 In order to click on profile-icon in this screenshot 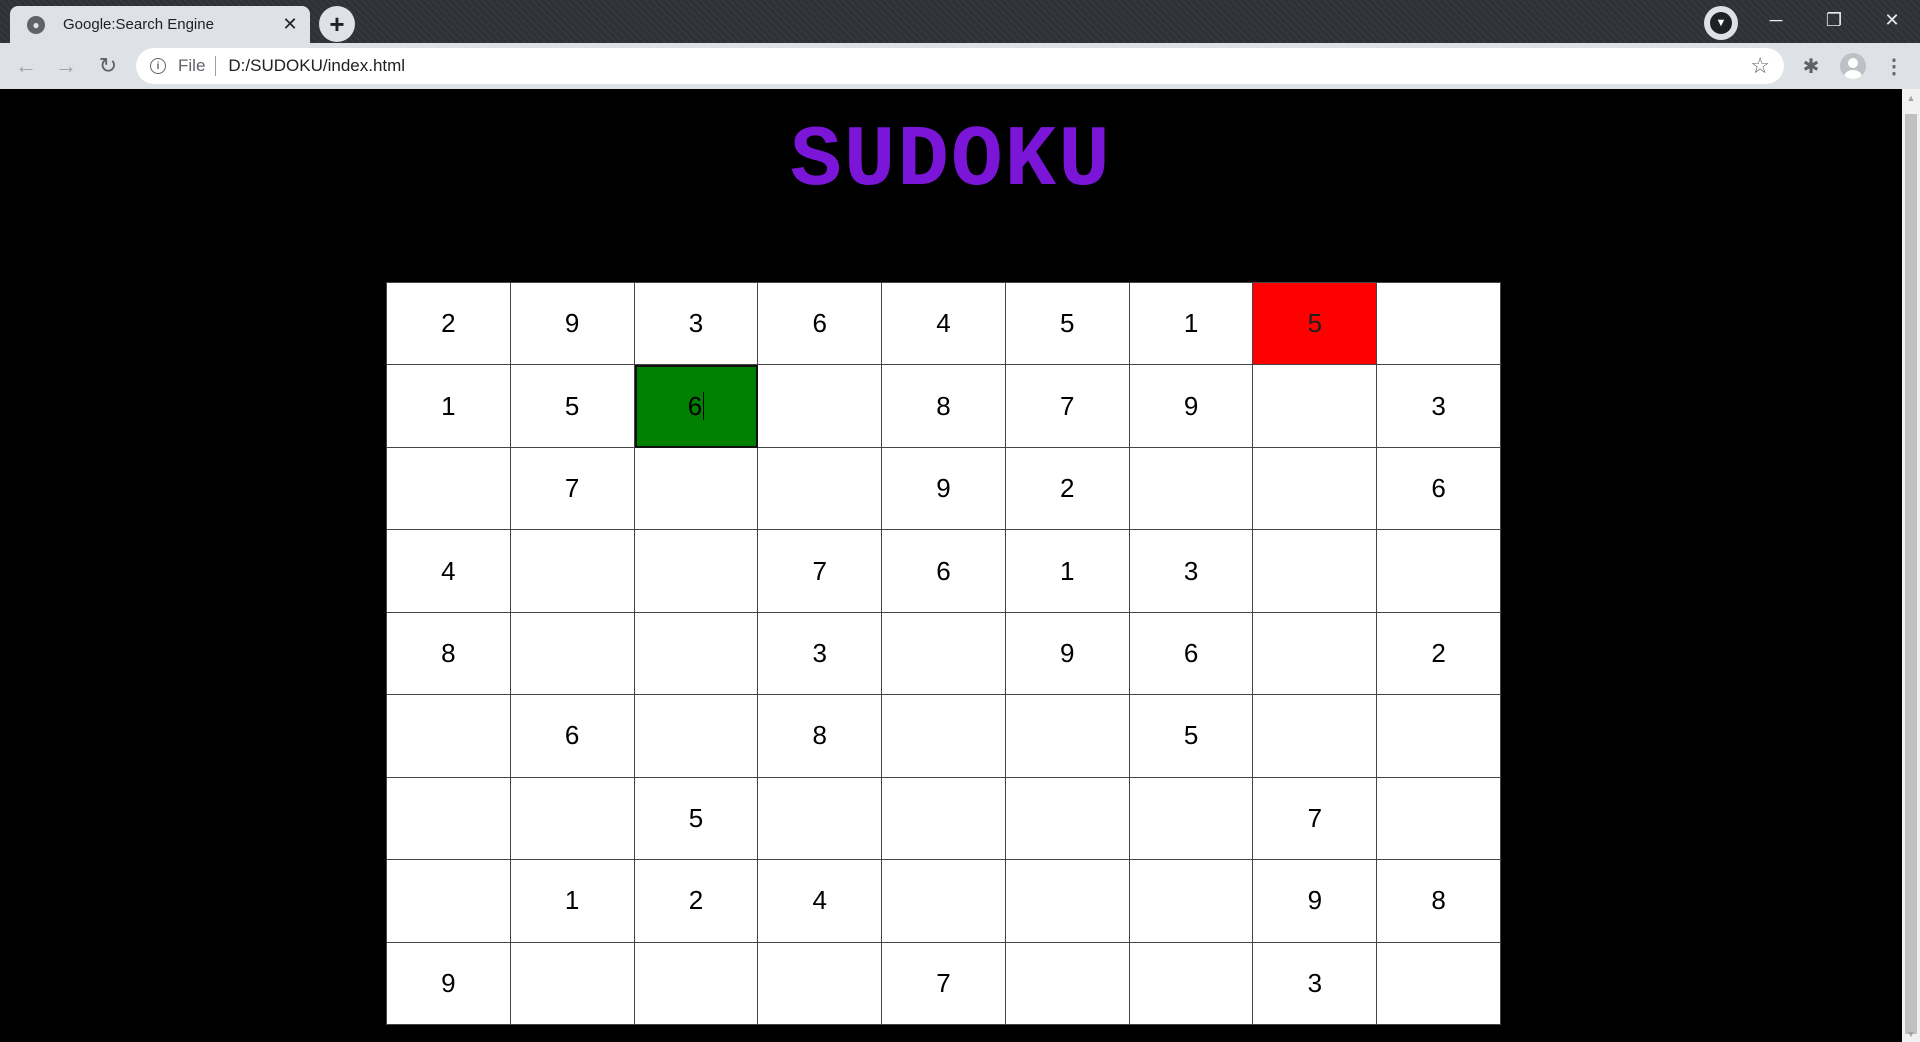, I will do `click(1853, 66)`.